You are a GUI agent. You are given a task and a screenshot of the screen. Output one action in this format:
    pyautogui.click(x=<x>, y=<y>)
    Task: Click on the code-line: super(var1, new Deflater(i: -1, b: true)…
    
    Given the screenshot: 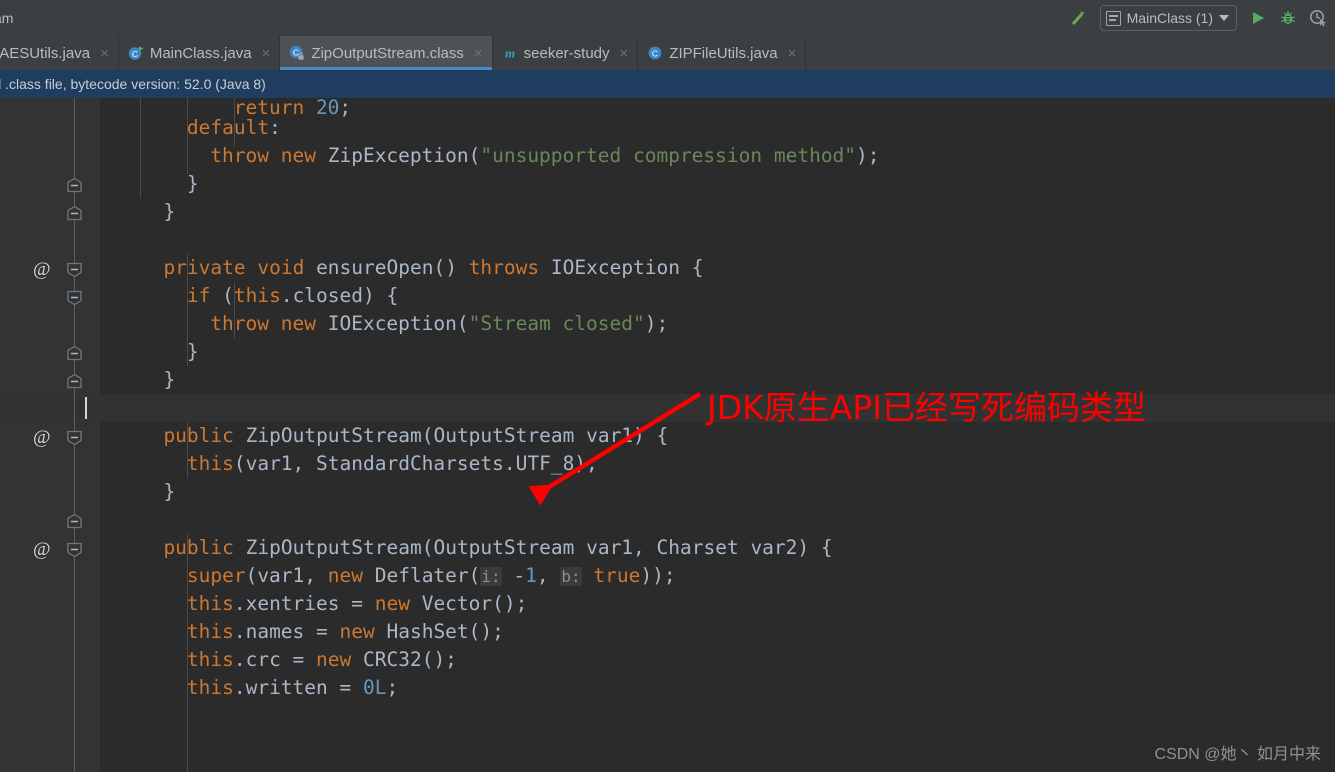 What is the action you would take?
    pyautogui.click(x=431, y=576)
    